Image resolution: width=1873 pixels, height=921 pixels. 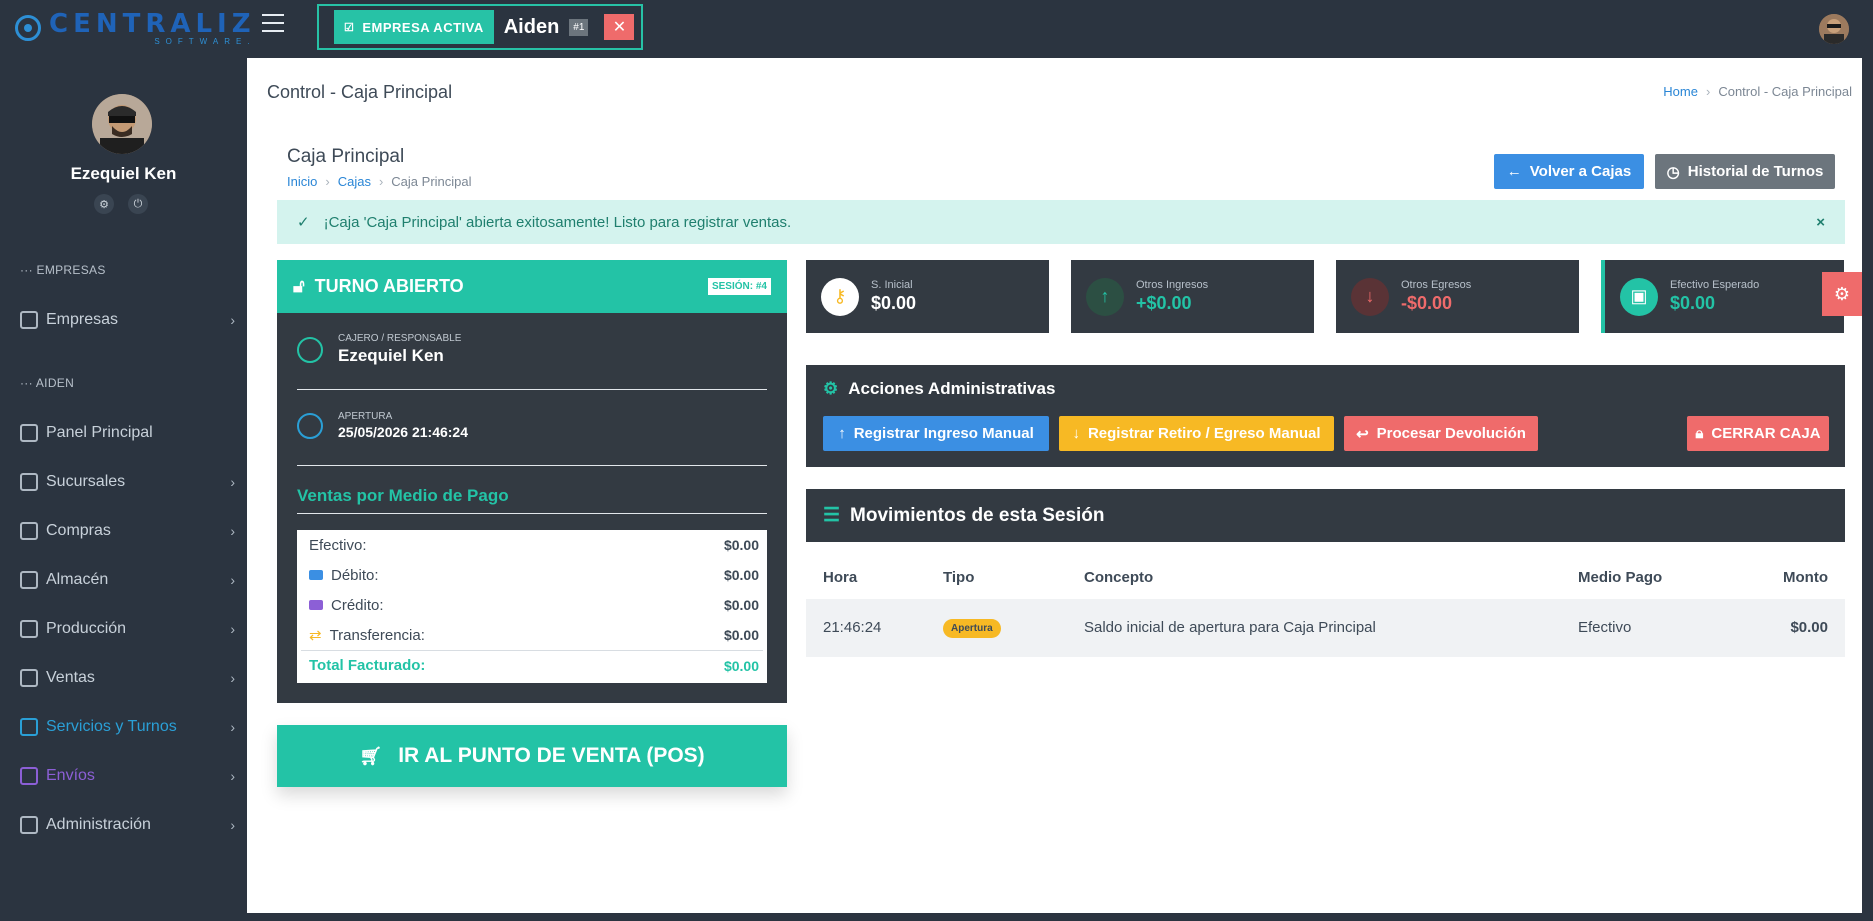 I want to click on check-icon: ✓, so click(x=303, y=222).